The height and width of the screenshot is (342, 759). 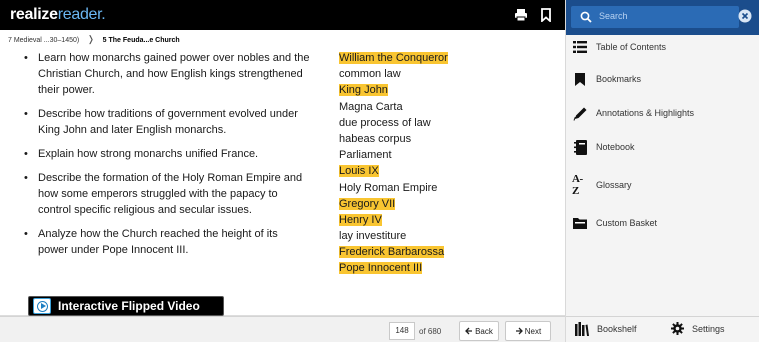 What do you see at coordinates (613, 16) in the screenshot?
I see `search-placeholder: Search` at bounding box center [613, 16].